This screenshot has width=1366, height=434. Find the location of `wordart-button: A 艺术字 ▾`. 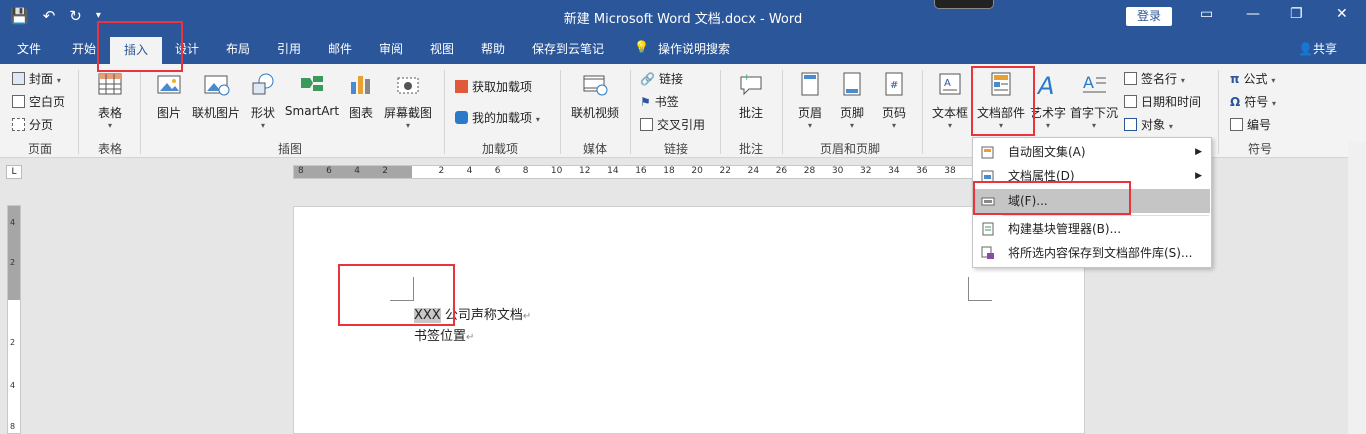

wordart-button: A 艺术字 ▾ is located at coordinates (1048, 100).